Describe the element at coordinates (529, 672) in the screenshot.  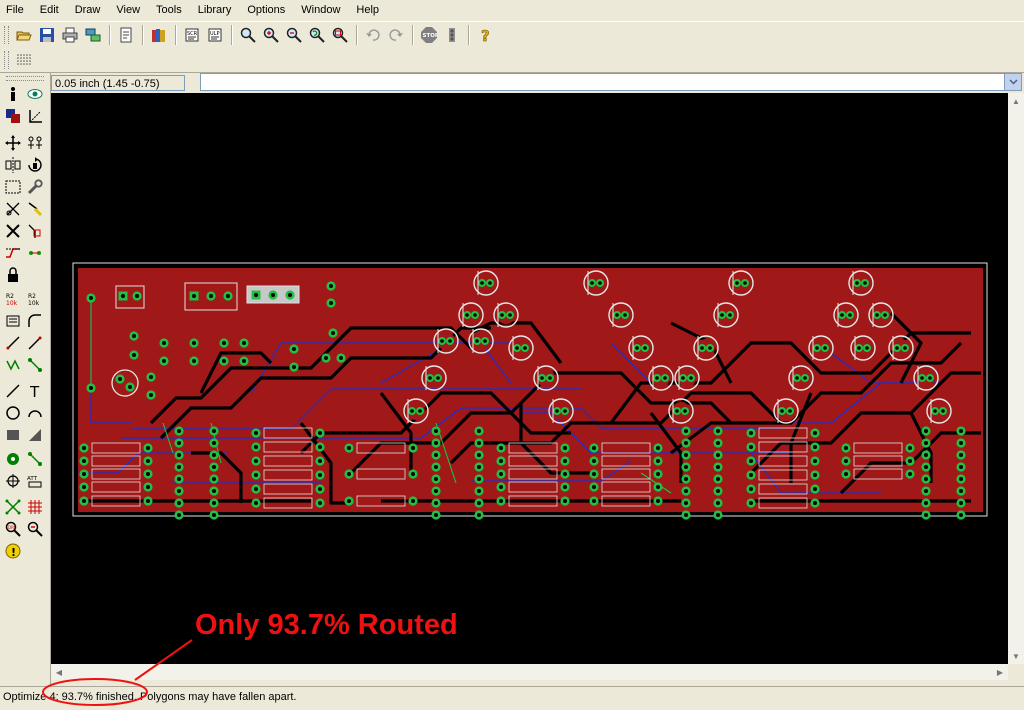
I see `horizontal-scrollbar: ◀ ▶` at that location.